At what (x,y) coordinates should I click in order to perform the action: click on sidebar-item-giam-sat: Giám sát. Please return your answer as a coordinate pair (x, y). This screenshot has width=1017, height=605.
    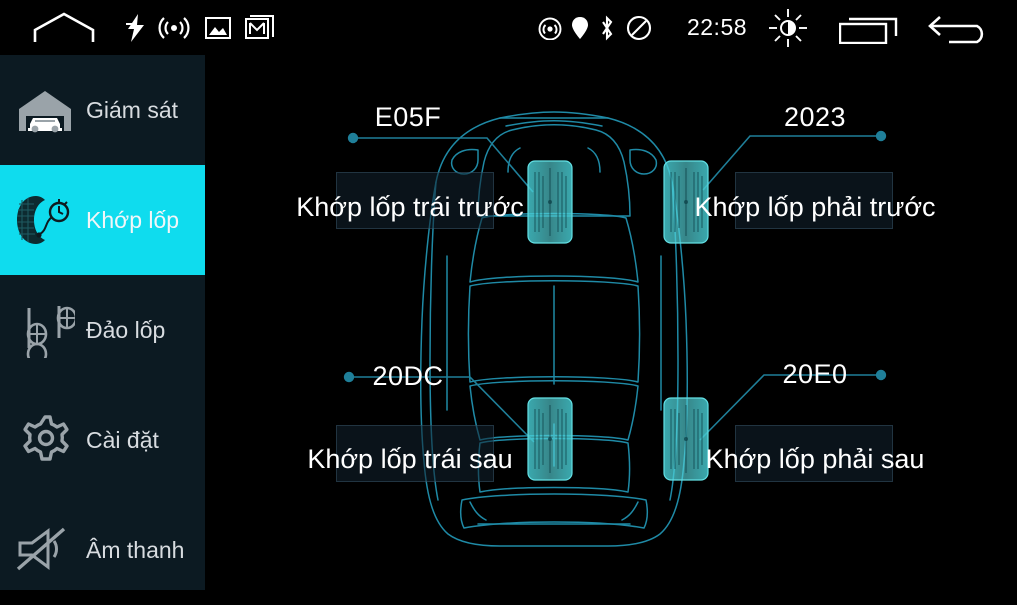
    Looking at the image, I should click on (102, 110).